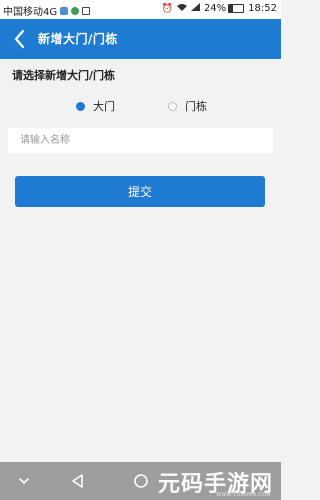  Describe the element at coordinates (196, 106) in the screenshot. I see `radio-label: 门栋` at that location.